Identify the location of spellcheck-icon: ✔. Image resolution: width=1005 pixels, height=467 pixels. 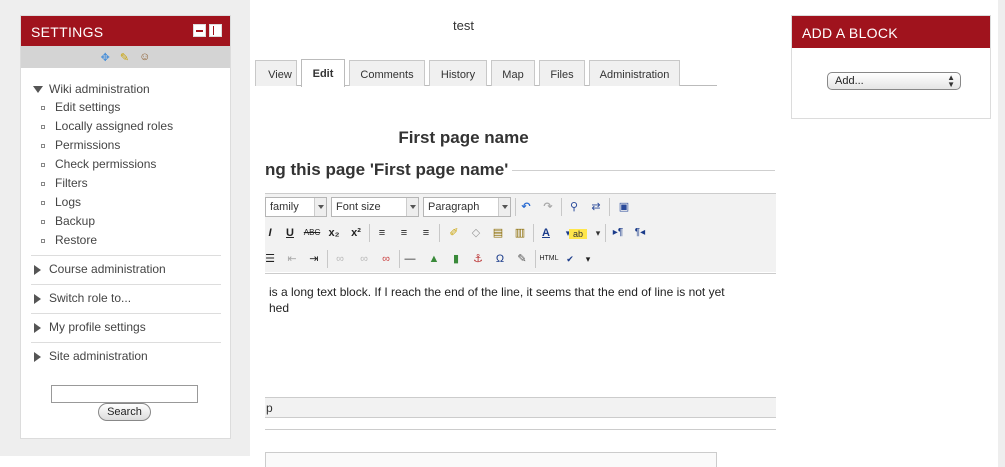
(570, 259).